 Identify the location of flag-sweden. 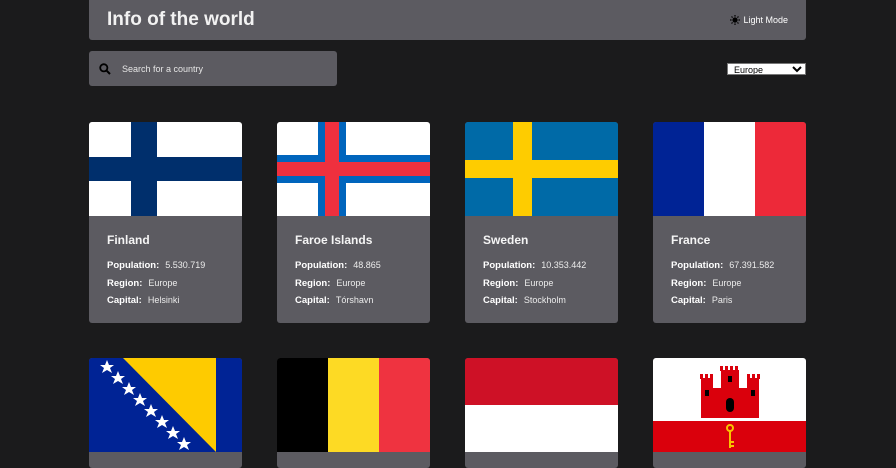
(541, 169).